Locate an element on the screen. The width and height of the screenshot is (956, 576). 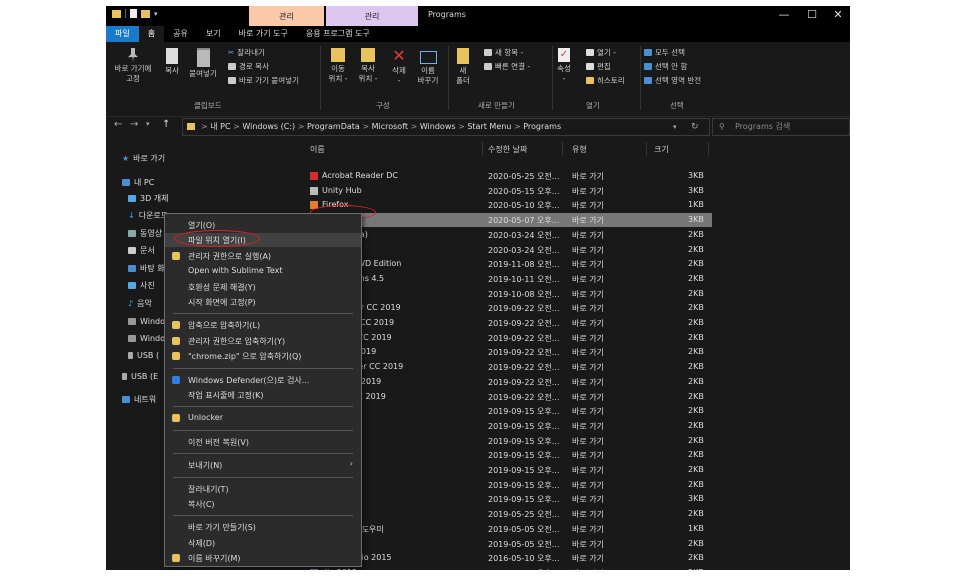
easy-access-button: 빠른 연결 - is located at coordinates (507, 66).